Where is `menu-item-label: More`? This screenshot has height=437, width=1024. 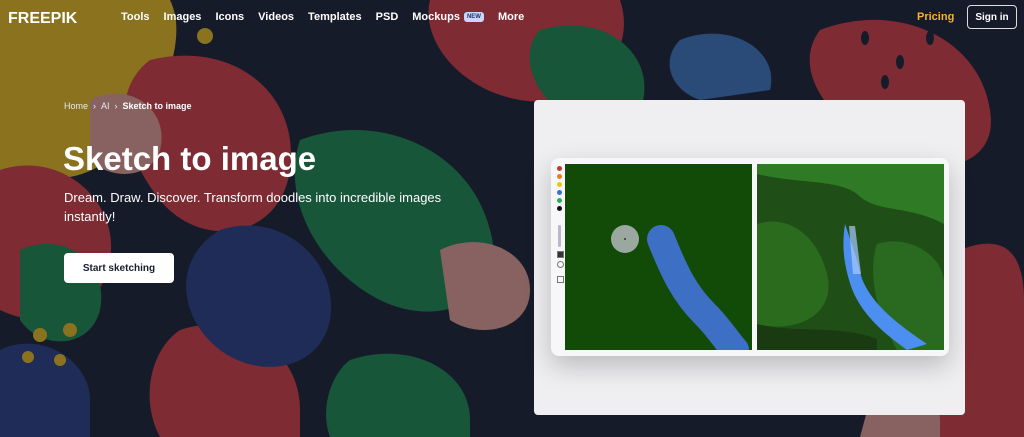 menu-item-label: More is located at coordinates (511, 17).